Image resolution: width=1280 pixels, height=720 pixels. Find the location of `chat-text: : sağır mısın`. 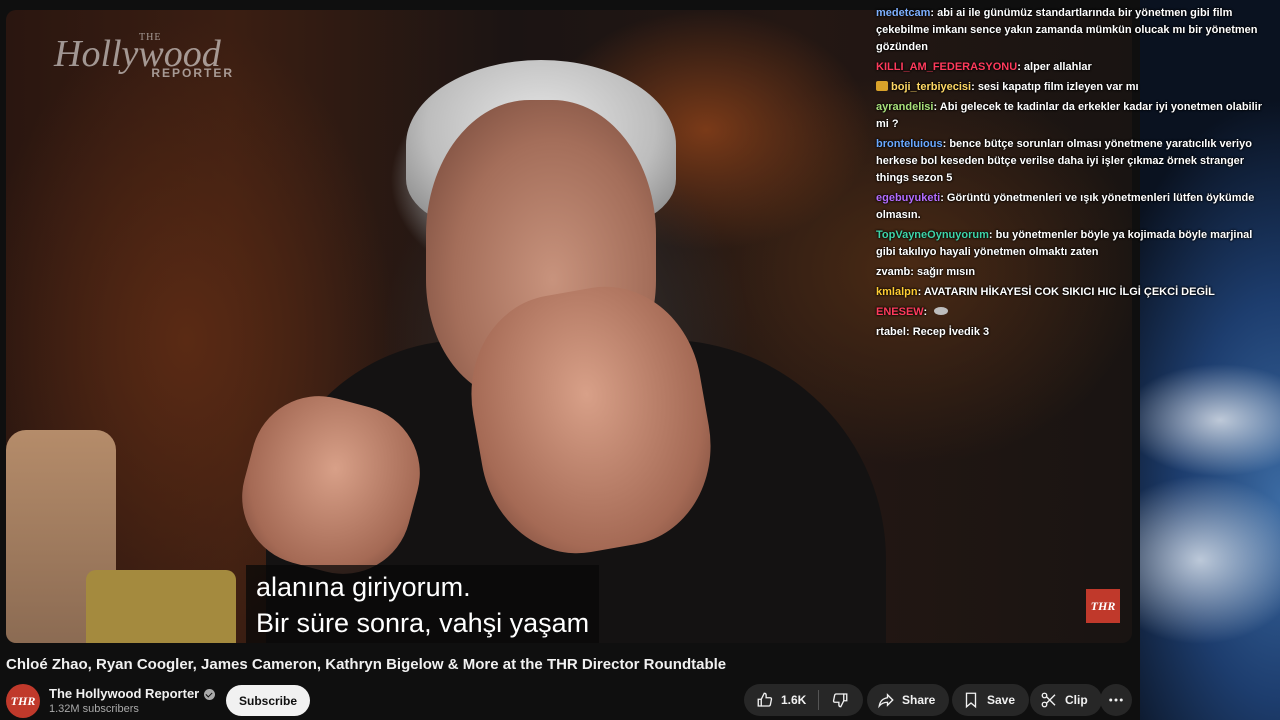

chat-text: : sağır mısın is located at coordinates (943, 272).